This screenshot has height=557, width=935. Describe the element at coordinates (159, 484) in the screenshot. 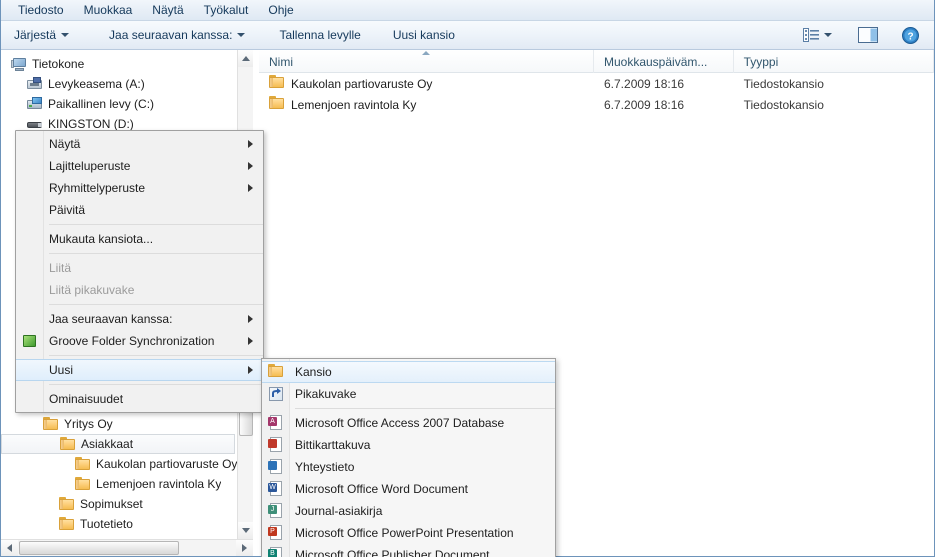

I see `tree-item-label: Lemenjoen ravintola Ky` at that location.